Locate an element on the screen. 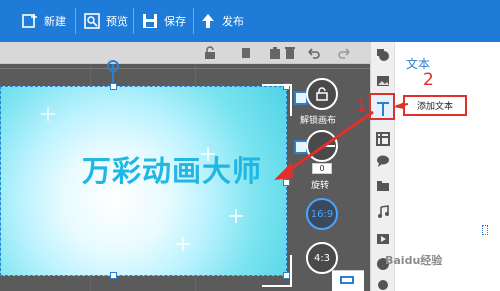 The image size is (500, 291). panel-marker is located at coordinates (485, 230).